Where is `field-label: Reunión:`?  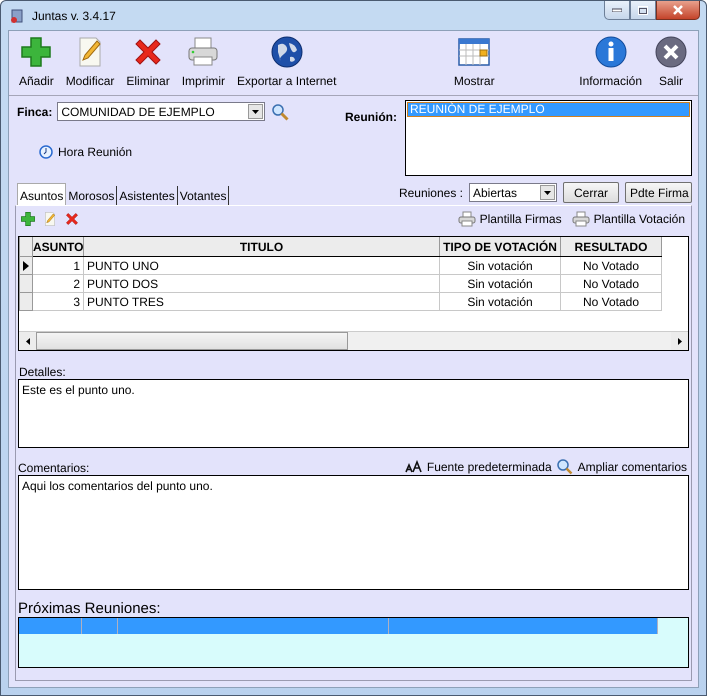
field-label: Reunión: is located at coordinates (371, 117).